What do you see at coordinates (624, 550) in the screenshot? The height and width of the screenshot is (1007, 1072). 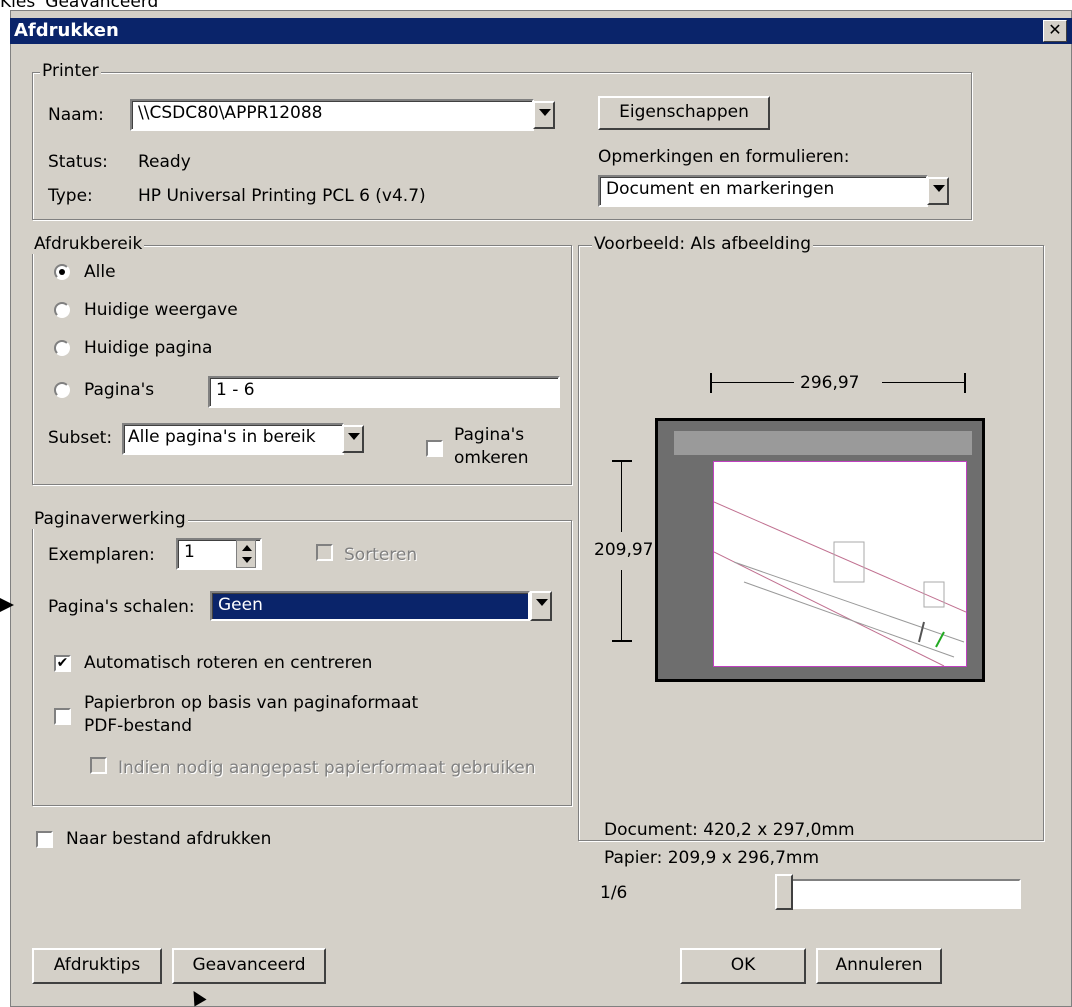 I see `height-dimension-label: 209,97` at bounding box center [624, 550].